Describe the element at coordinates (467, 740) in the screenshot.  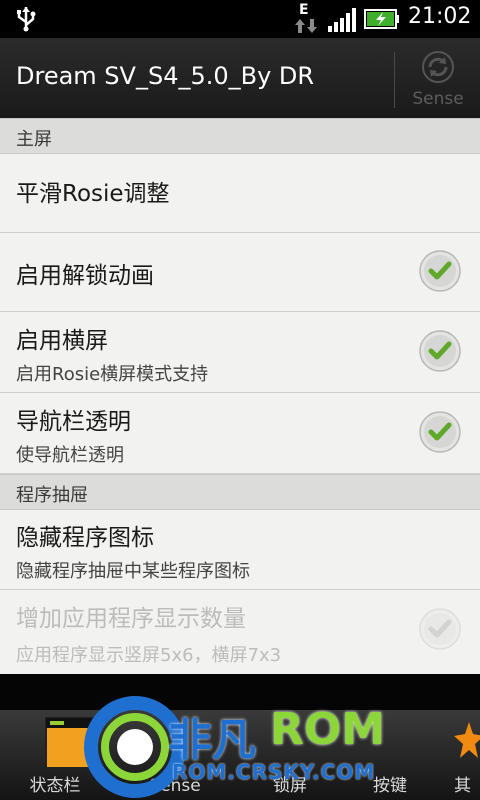
I see `other-tab-icon` at that location.